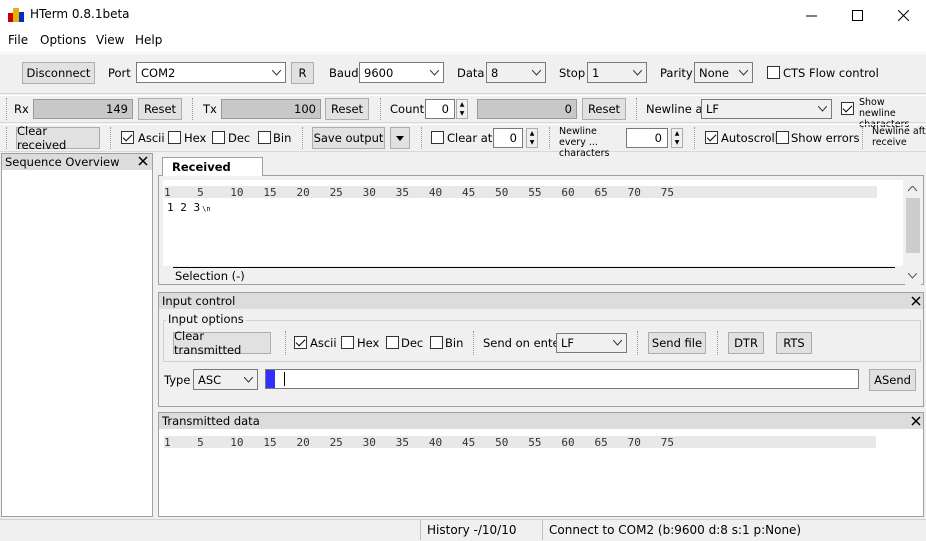 Image resolution: width=926 pixels, height=541 pixels. What do you see at coordinates (847, 108) in the screenshot?
I see `show-newline-checkbox` at bounding box center [847, 108].